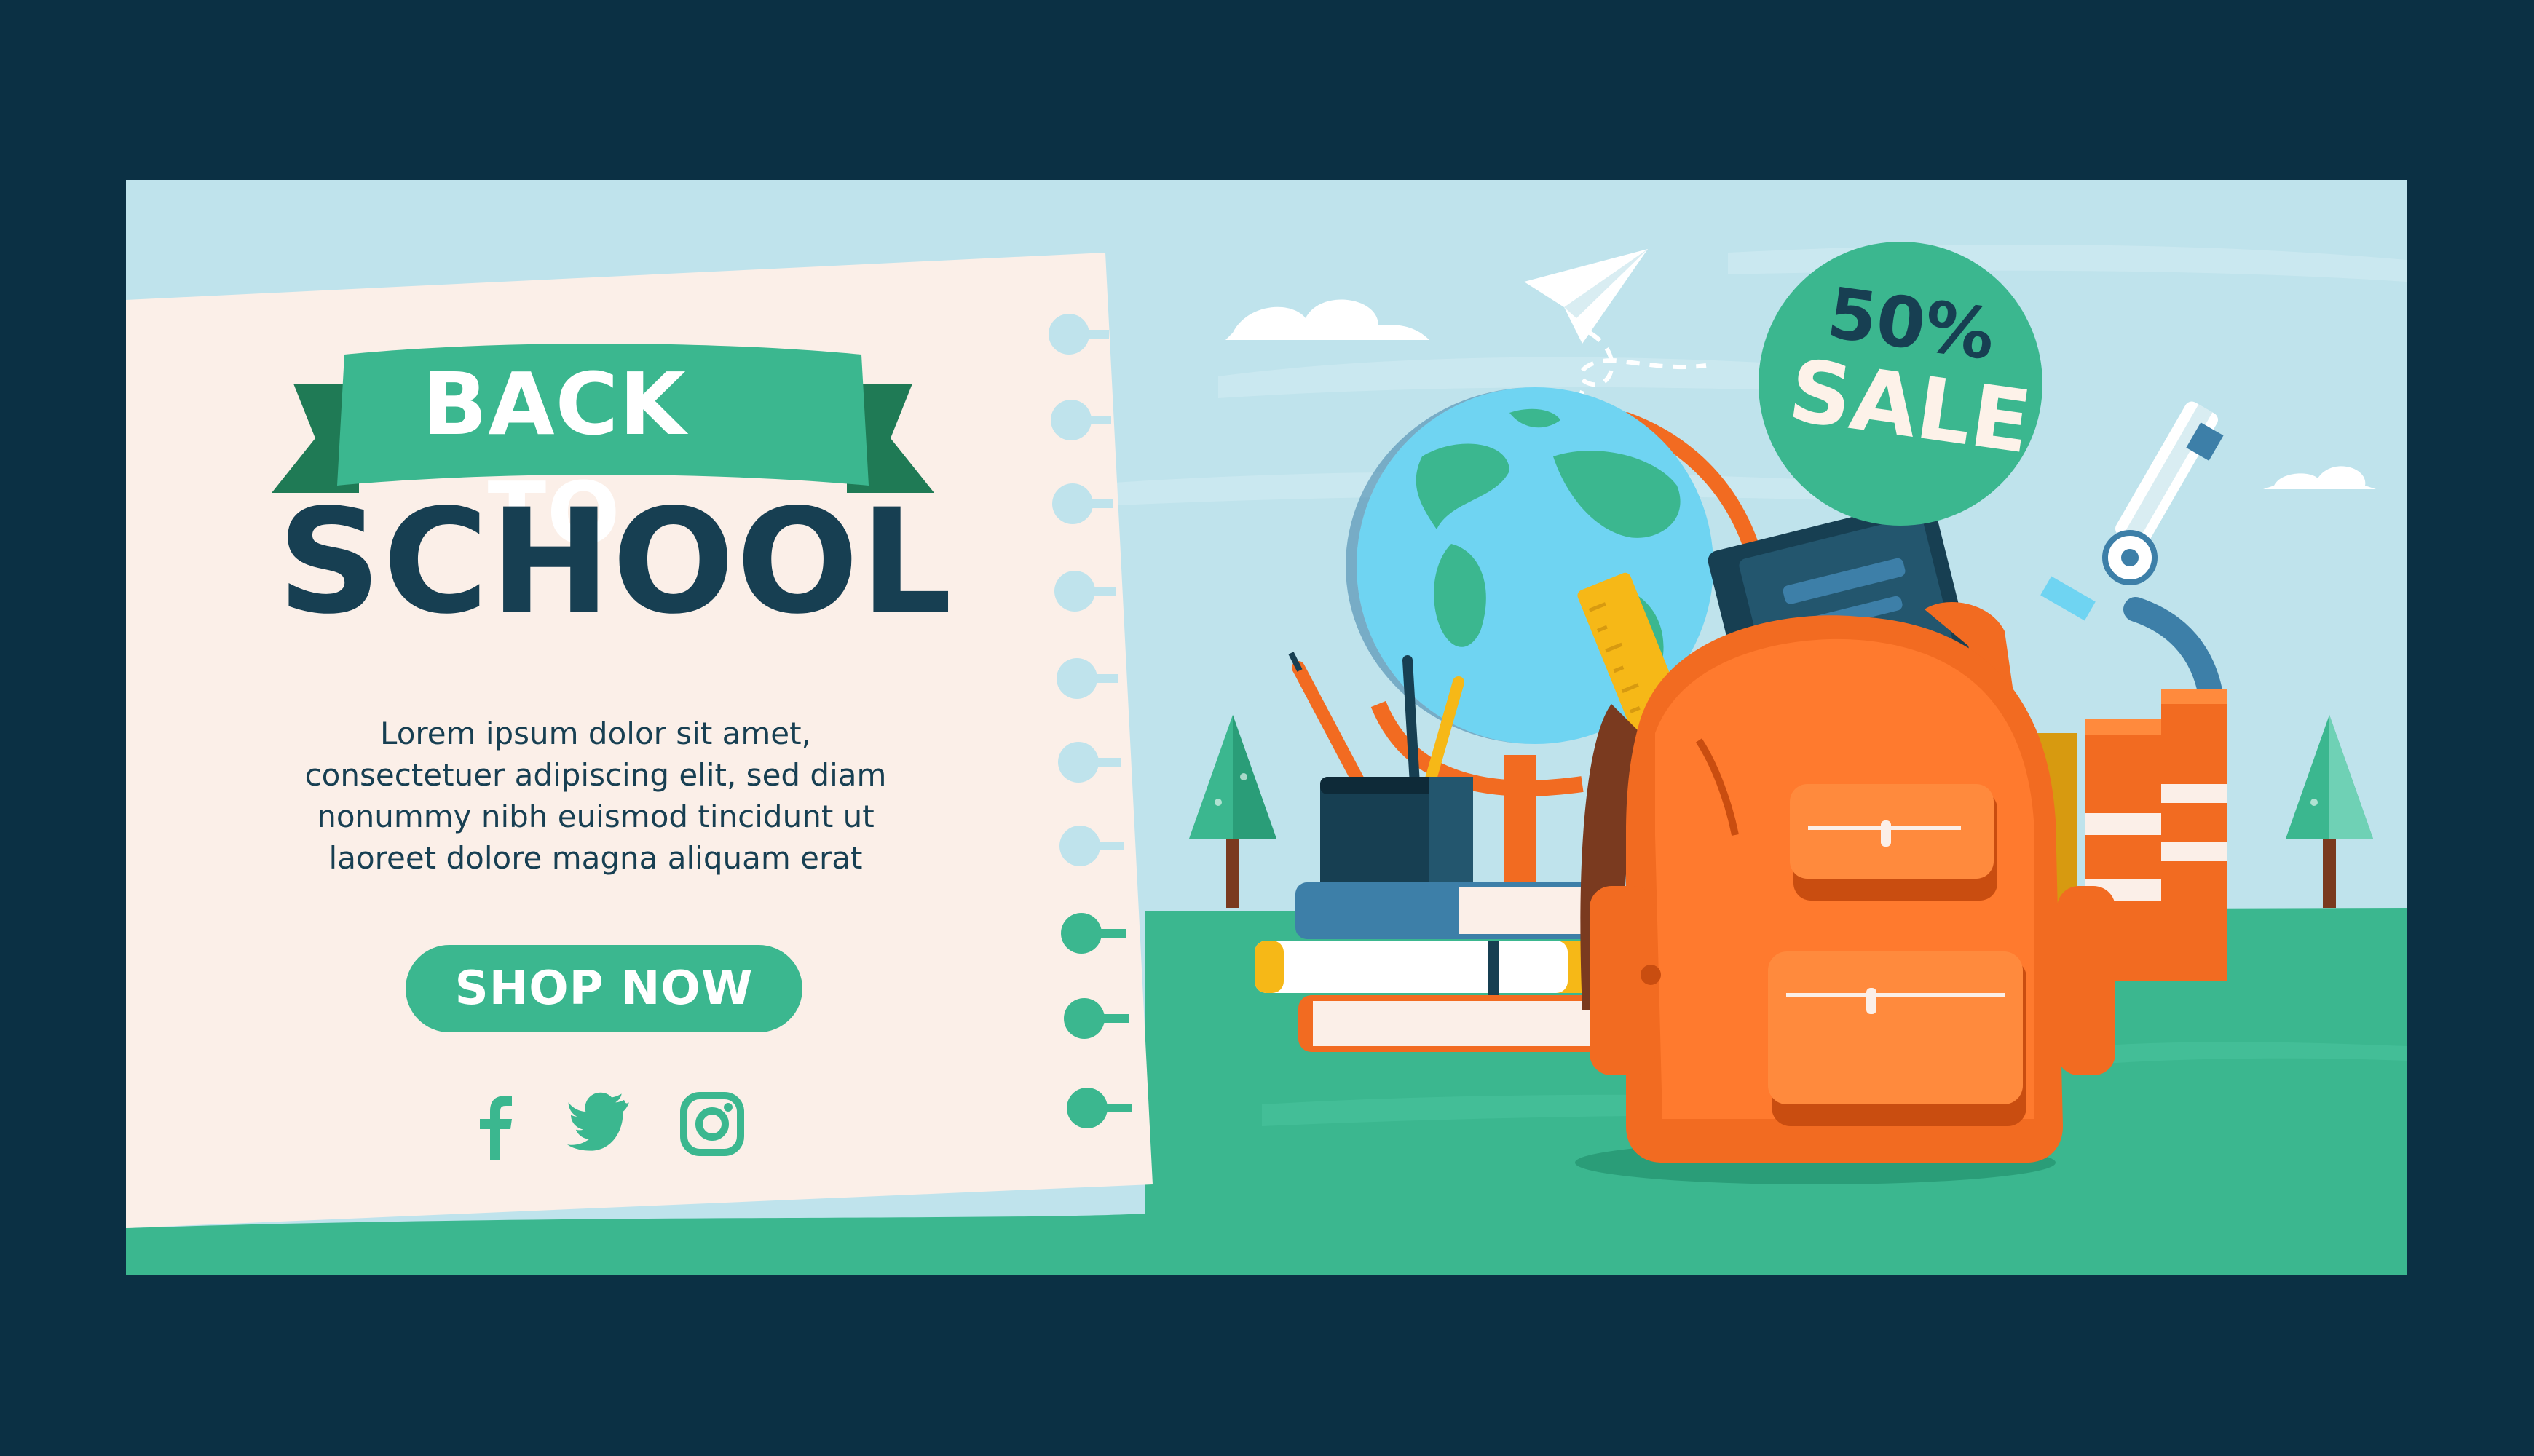 This screenshot has height=1456, width=2534. Describe the element at coordinates (604, 988) in the screenshot. I see `shop-now-button: SHOP NOW` at that location.